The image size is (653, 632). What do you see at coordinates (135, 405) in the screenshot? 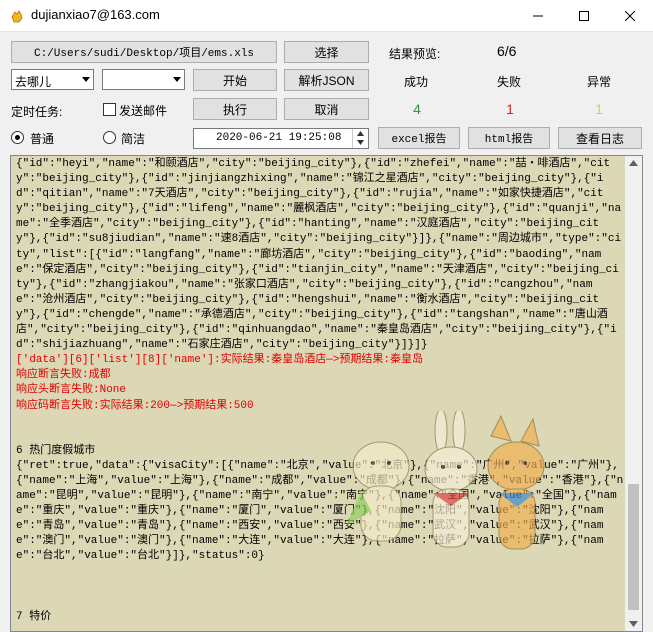
I see `log-error-line: 响应码断言失败:实际结果:200—>预期结果:500` at bounding box center [135, 405].